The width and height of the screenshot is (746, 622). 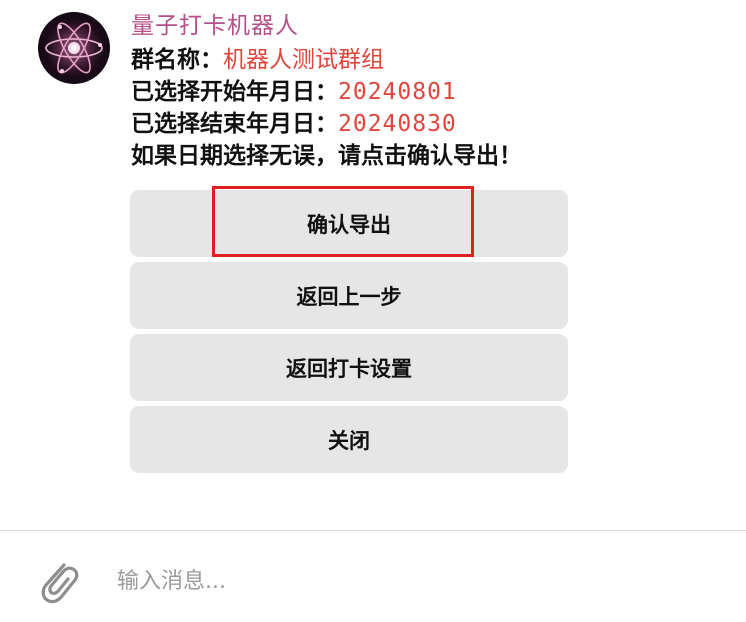 I want to click on back-settings-button: 返回打卡设置, so click(x=349, y=367).